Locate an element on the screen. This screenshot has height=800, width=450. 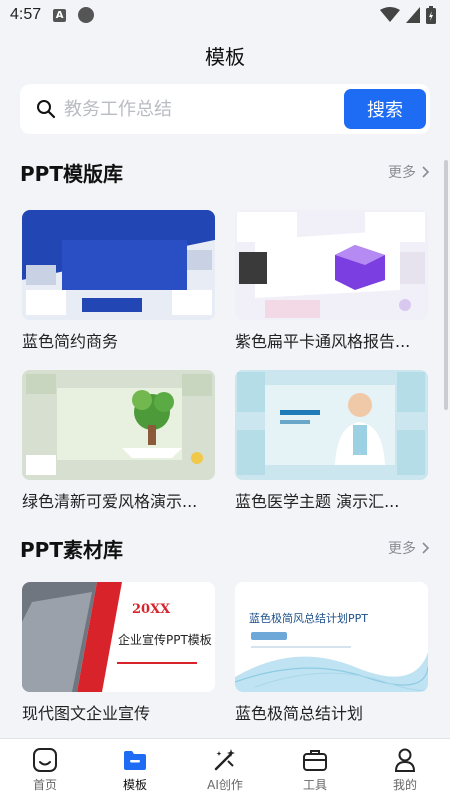
tab-label: 我的 is located at coordinates (404, 785).